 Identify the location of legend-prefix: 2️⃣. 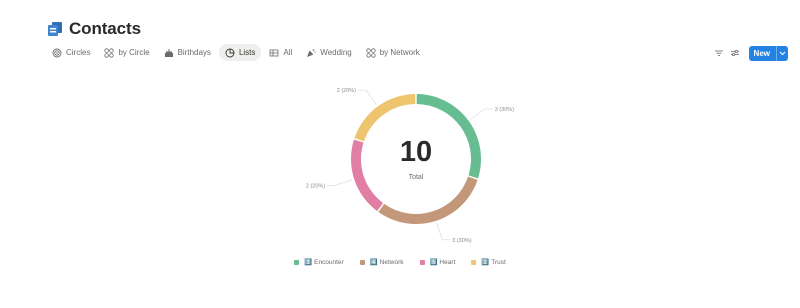
(485, 262).